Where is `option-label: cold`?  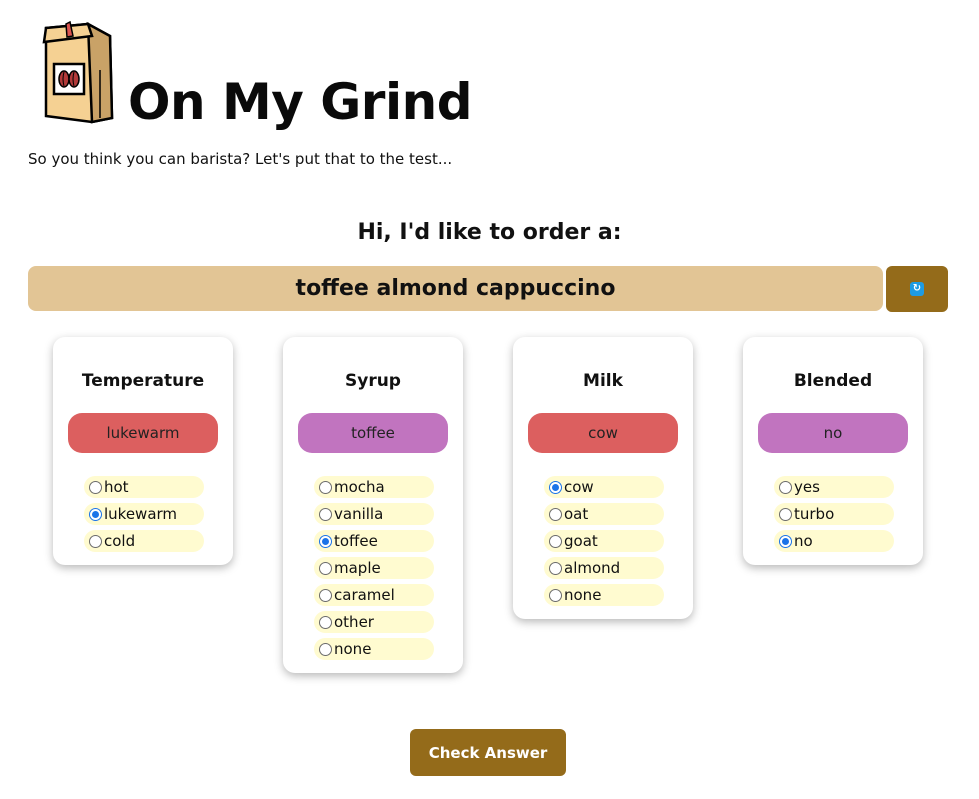
option-label: cold is located at coordinates (120, 541).